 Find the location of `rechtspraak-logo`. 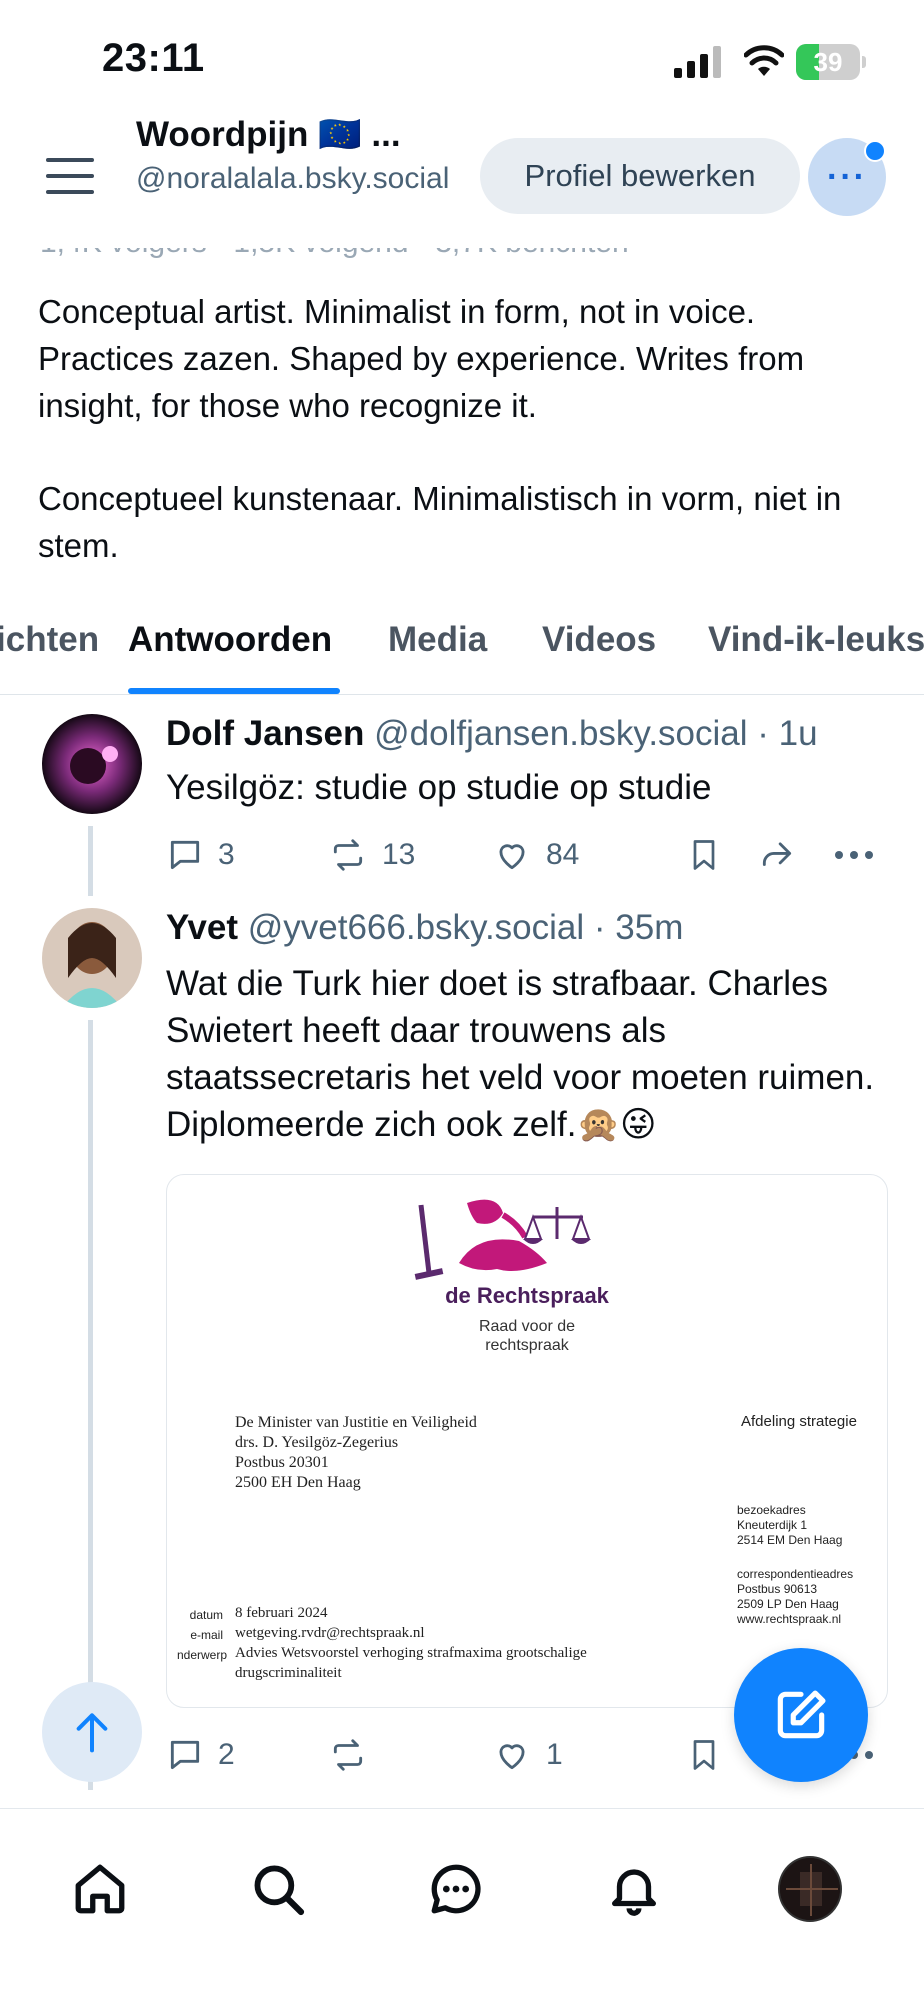

rechtspraak-logo is located at coordinates (502, 1239).